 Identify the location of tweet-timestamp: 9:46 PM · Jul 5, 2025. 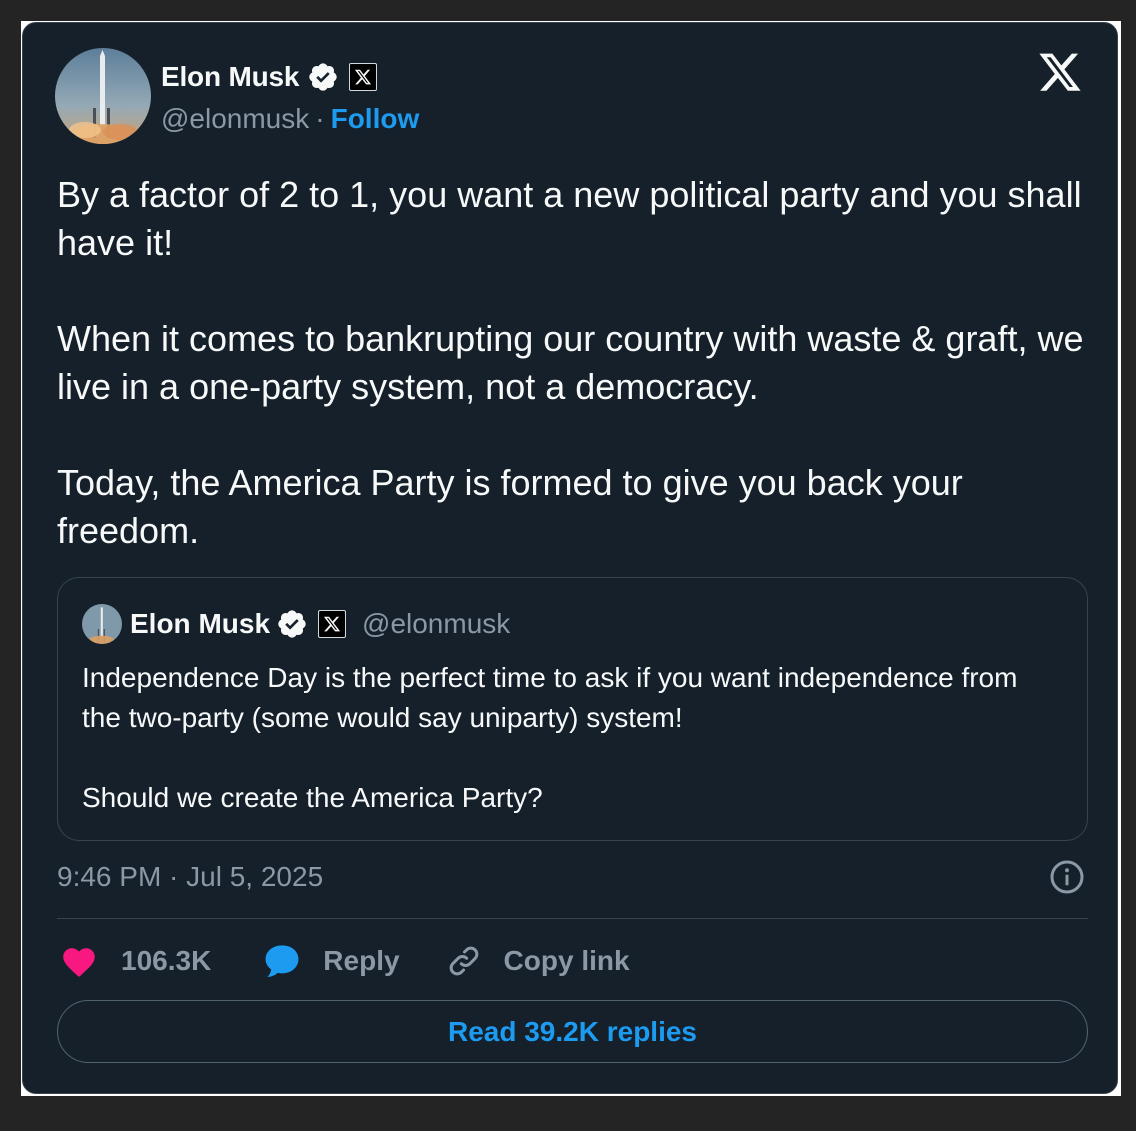
(190, 877).